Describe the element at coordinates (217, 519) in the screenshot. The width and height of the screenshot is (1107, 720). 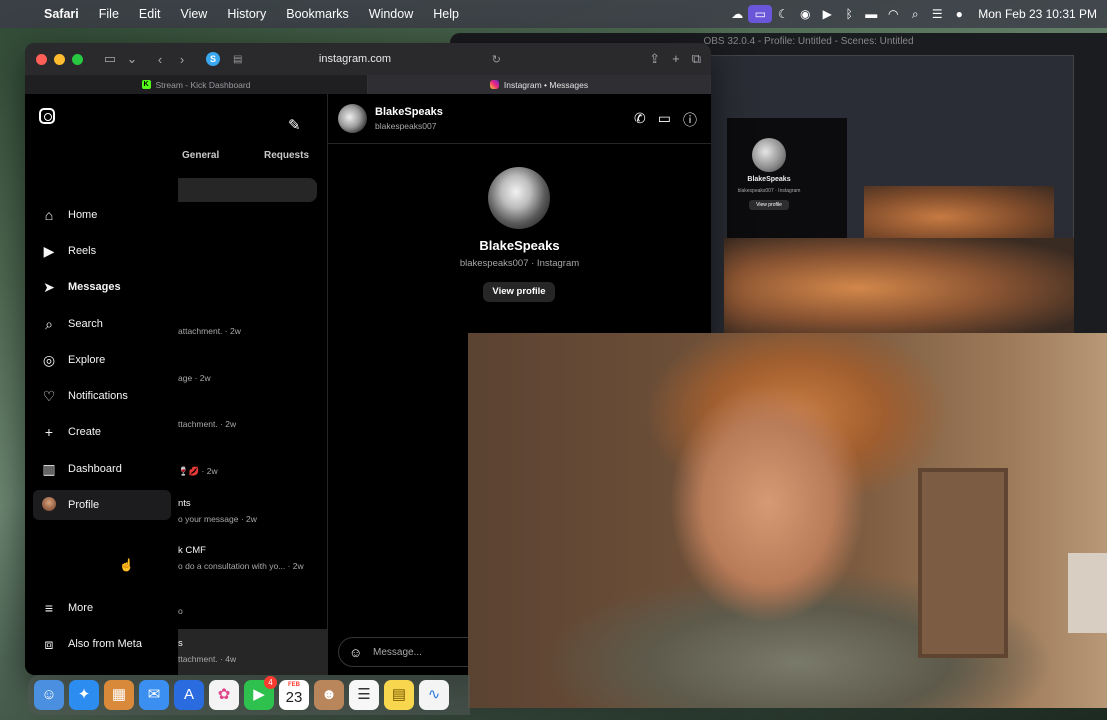
I see `conversation-preview: o your message · 2w` at that location.